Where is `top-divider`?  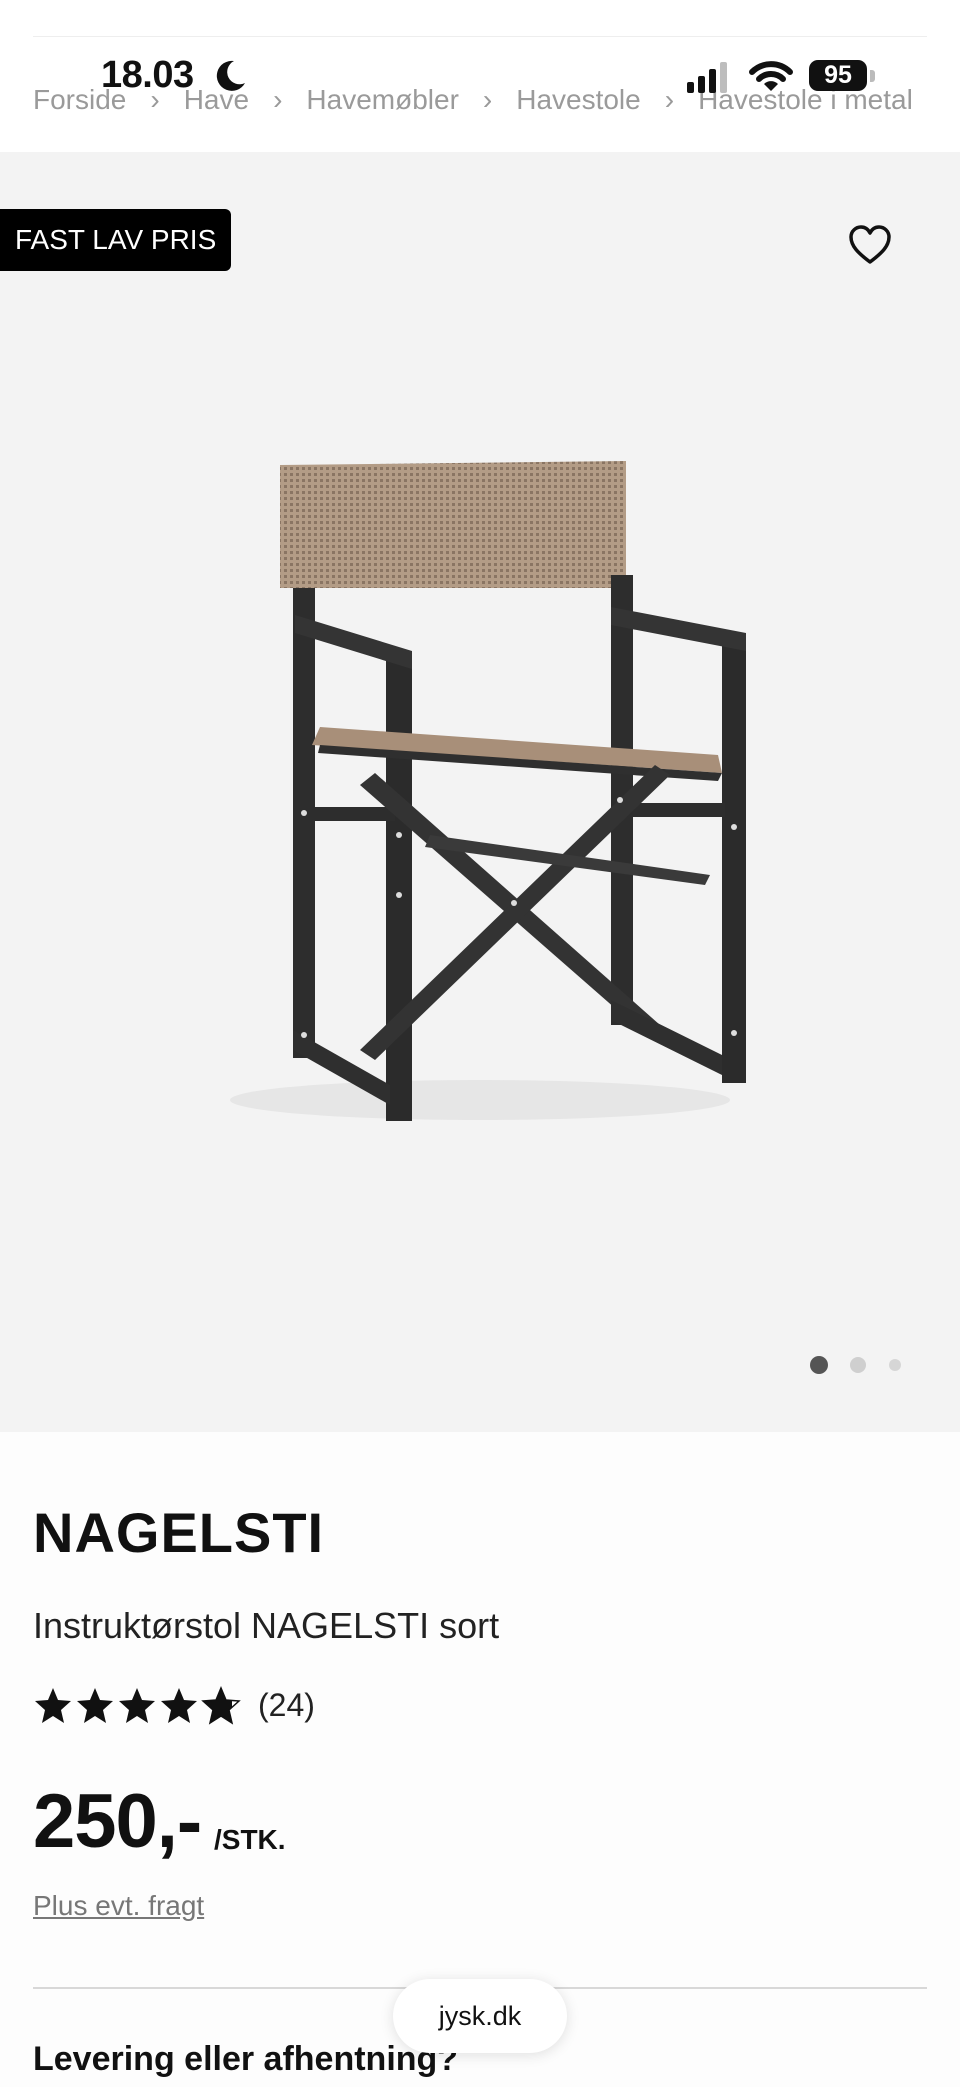 top-divider is located at coordinates (480, 36).